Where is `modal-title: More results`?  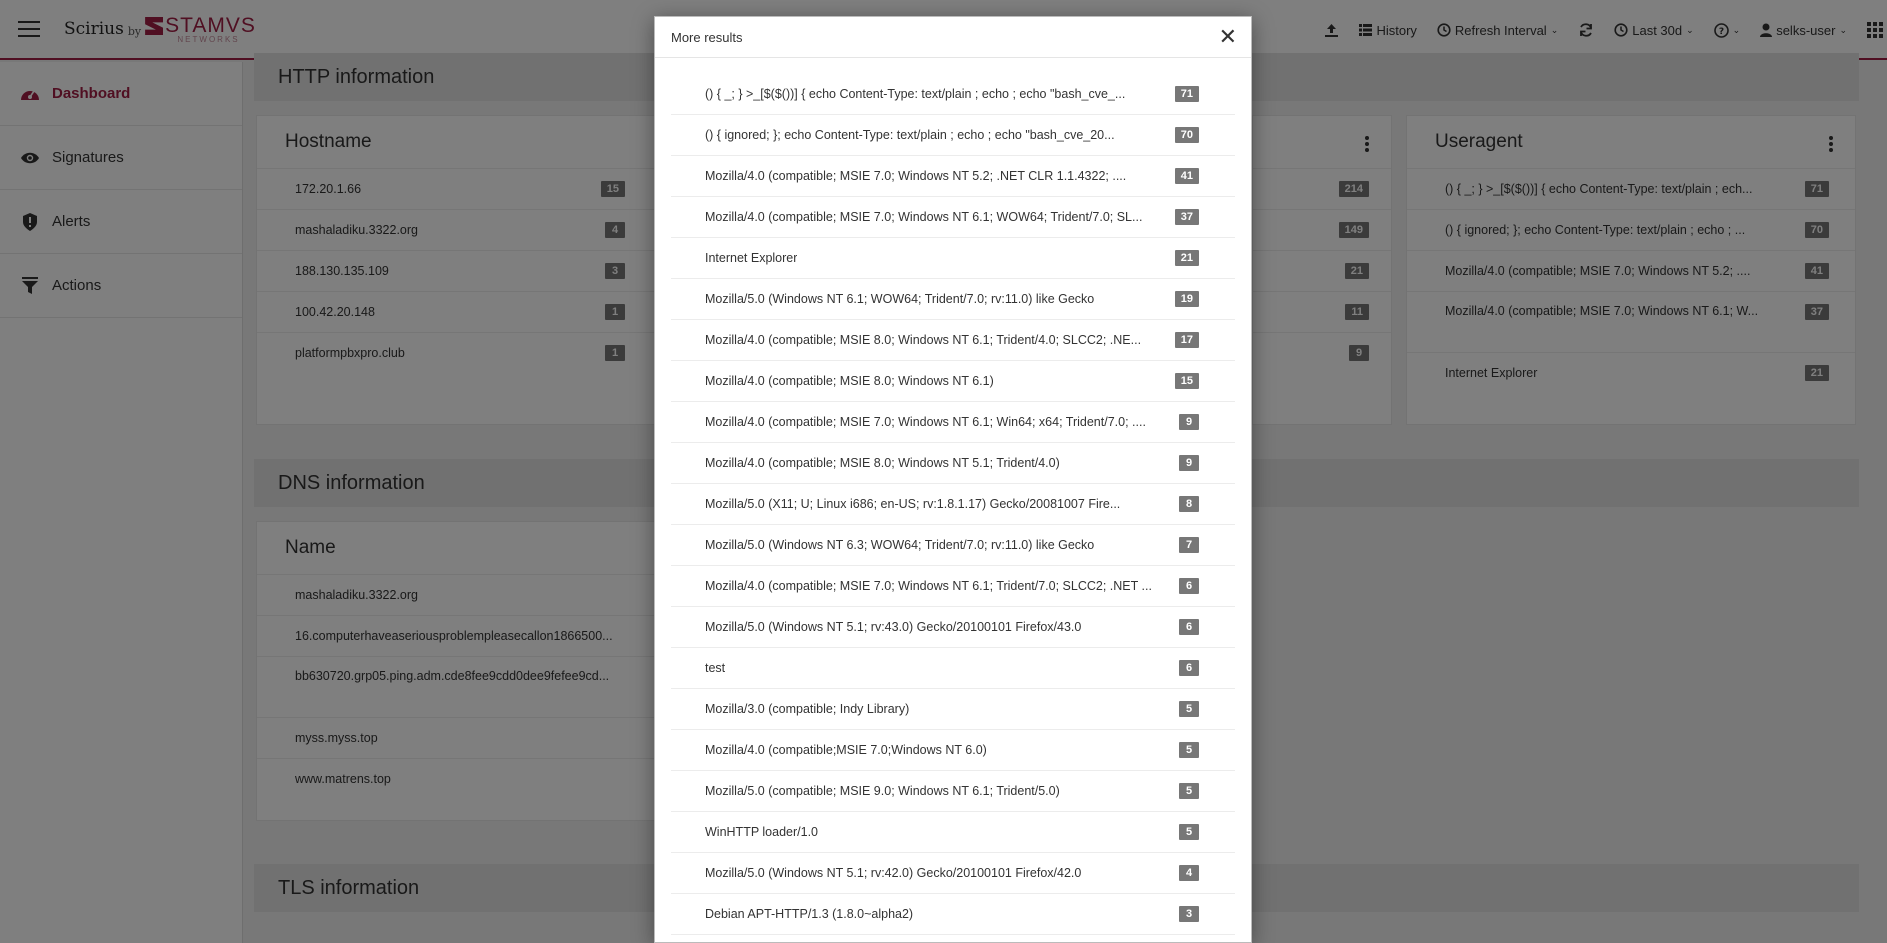
modal-title: More results is located at coordinates (707, 37).